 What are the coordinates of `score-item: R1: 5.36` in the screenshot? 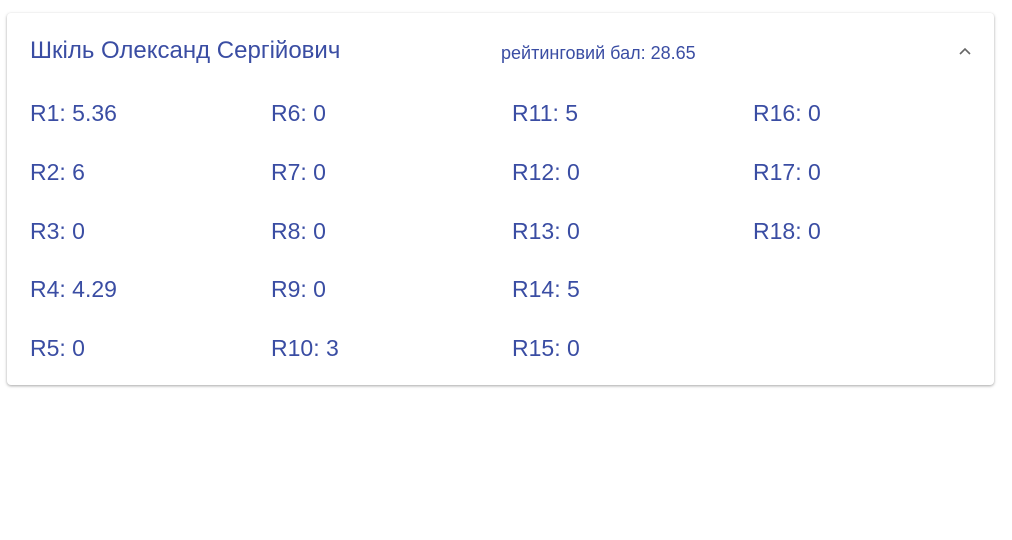 It's located at (73, 113).